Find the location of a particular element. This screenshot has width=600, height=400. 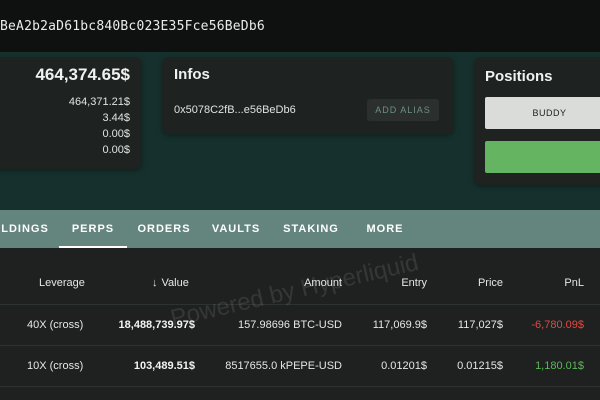

balance-row: 464,371.21$ is located at coordinates (99, 102).